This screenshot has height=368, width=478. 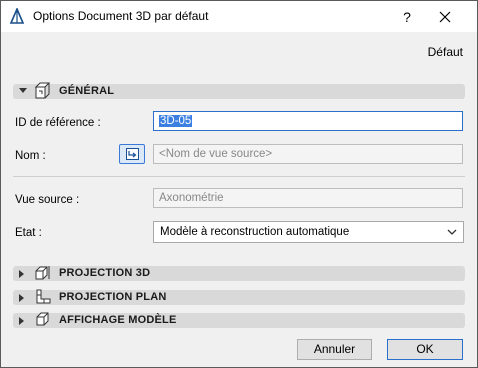 What do you see at coordinates (43, 320) in the screenshot?
I see `model-cube-icon` at bounding box center [43, 320].